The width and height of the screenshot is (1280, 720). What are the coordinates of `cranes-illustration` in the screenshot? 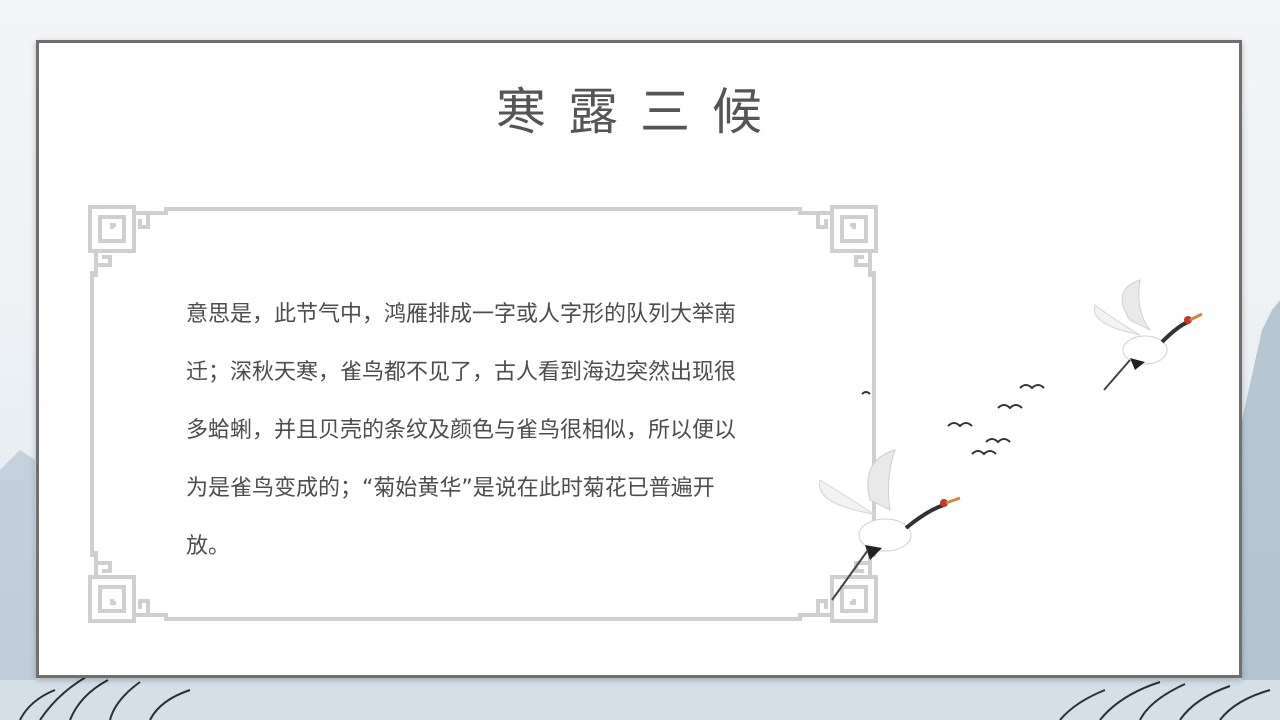 It's located at (1010, 440).